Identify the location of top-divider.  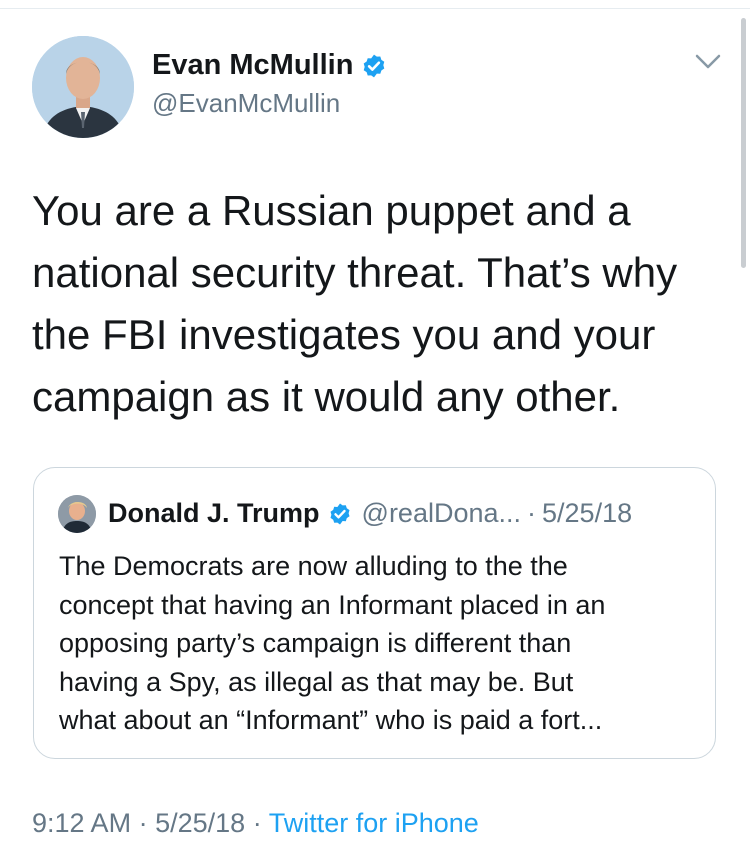
(375, 8).